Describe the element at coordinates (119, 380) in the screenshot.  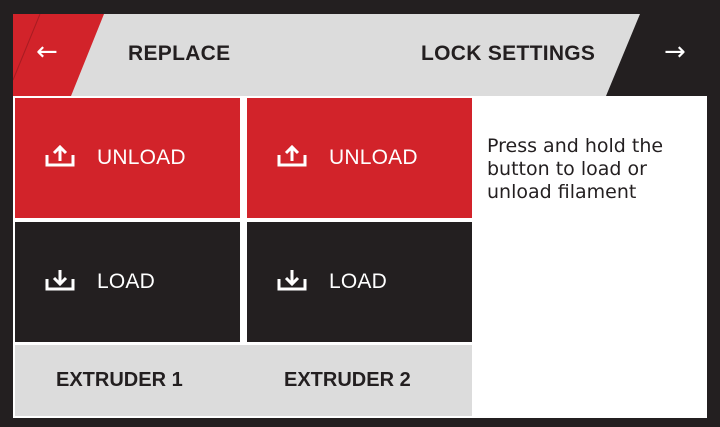
I see `extruder-1-label: EXTRUDER 1` at that location.